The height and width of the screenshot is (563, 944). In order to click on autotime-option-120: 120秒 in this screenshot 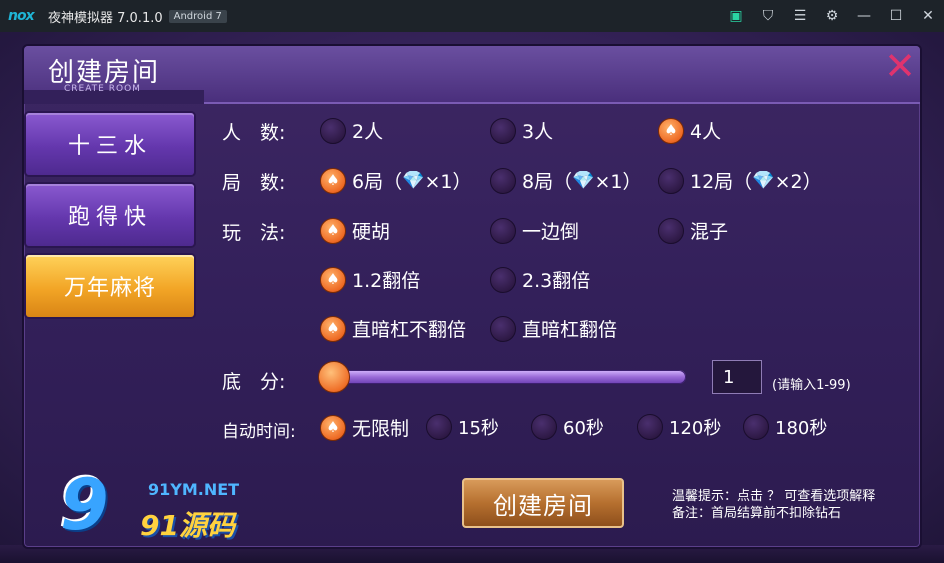, I will do `click(679, 427)`.